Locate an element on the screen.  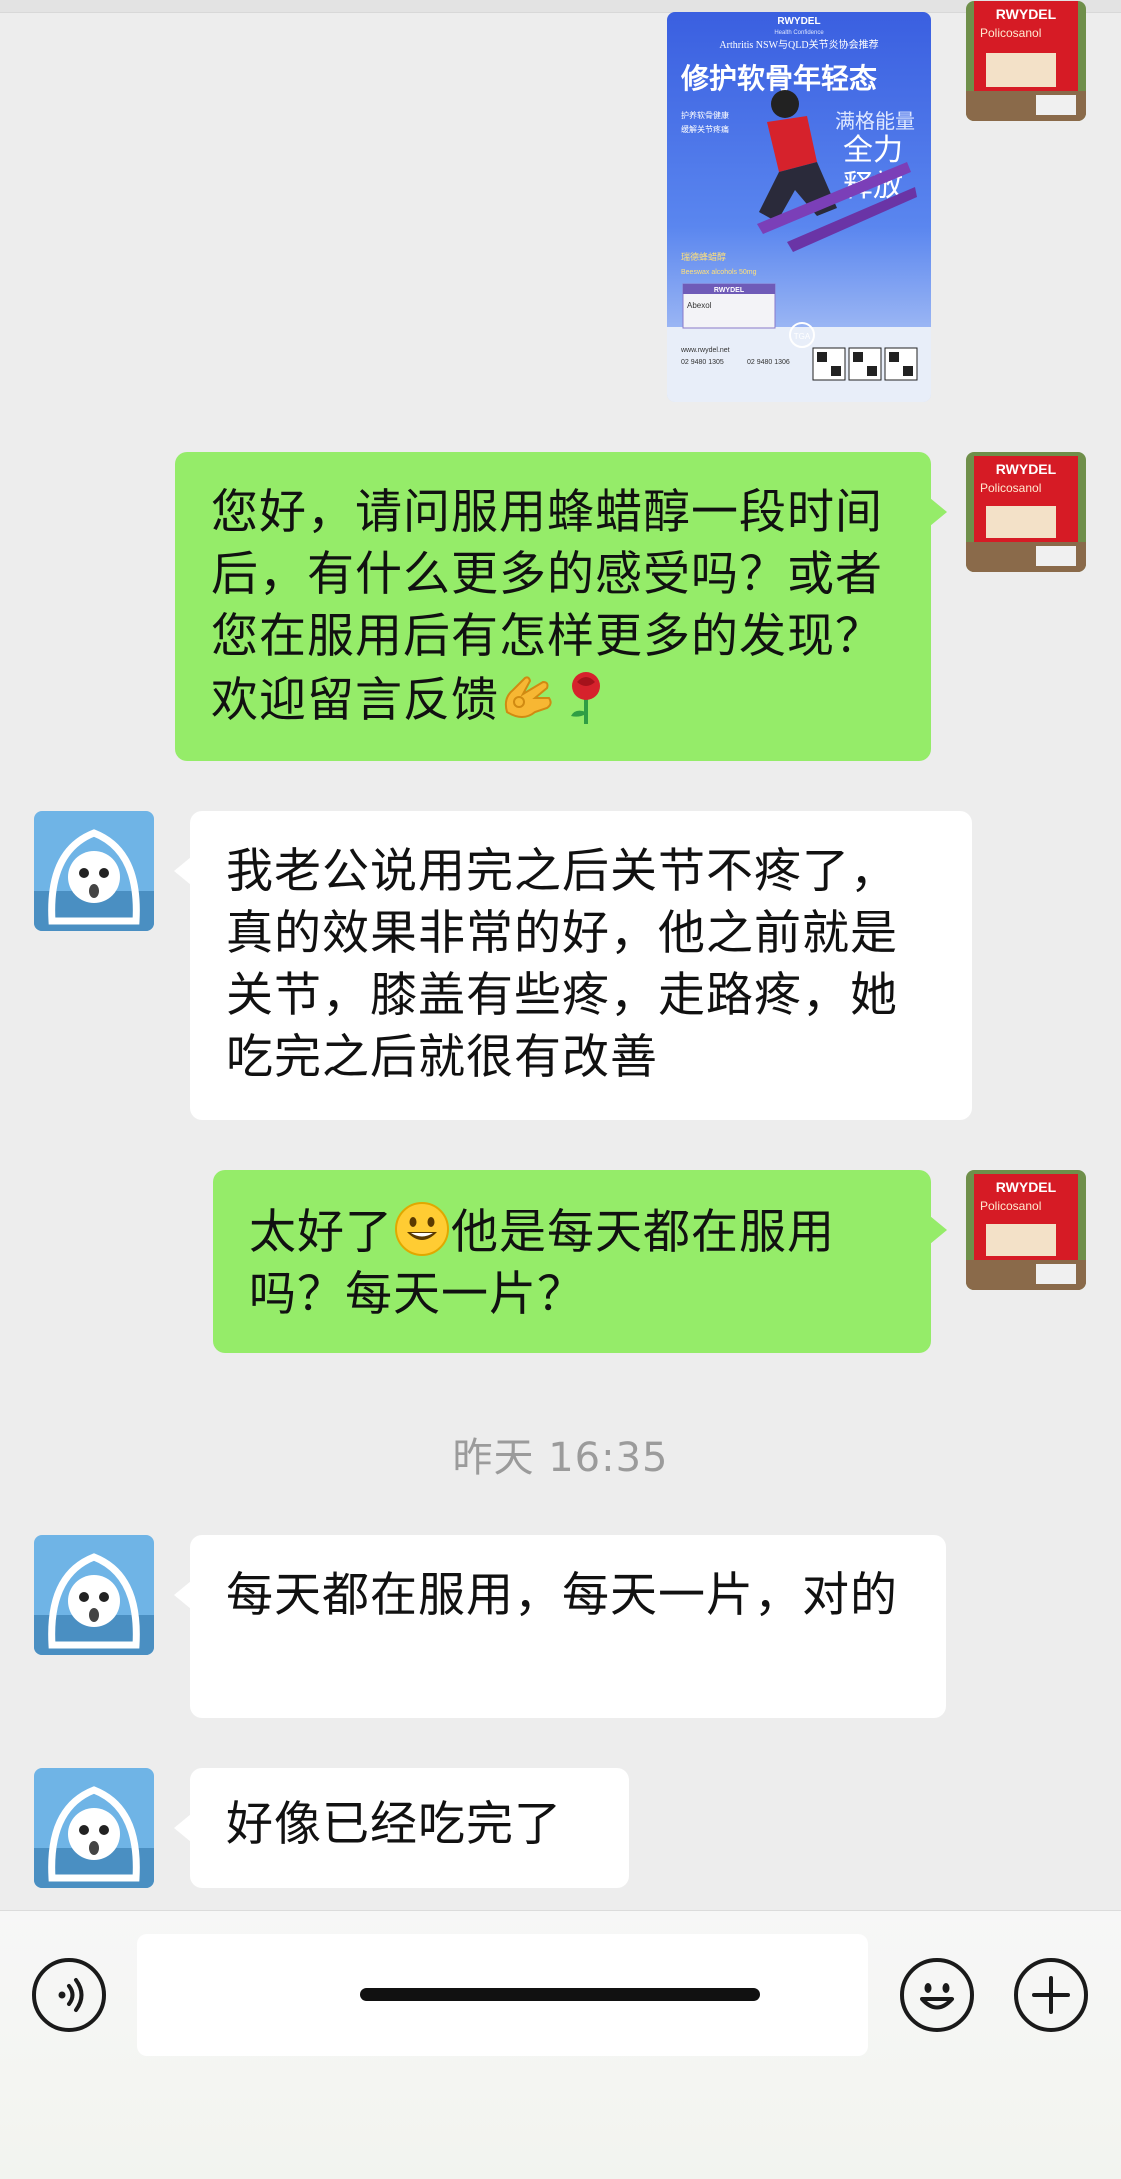
emoji-button is located at coordinates (937, 1995).